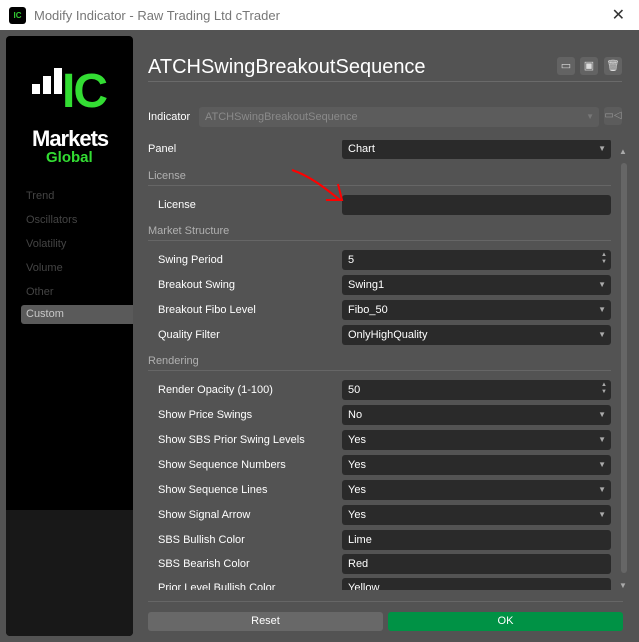  I want to click on param-select: Fibo_50 ▼, so click(476, 310).